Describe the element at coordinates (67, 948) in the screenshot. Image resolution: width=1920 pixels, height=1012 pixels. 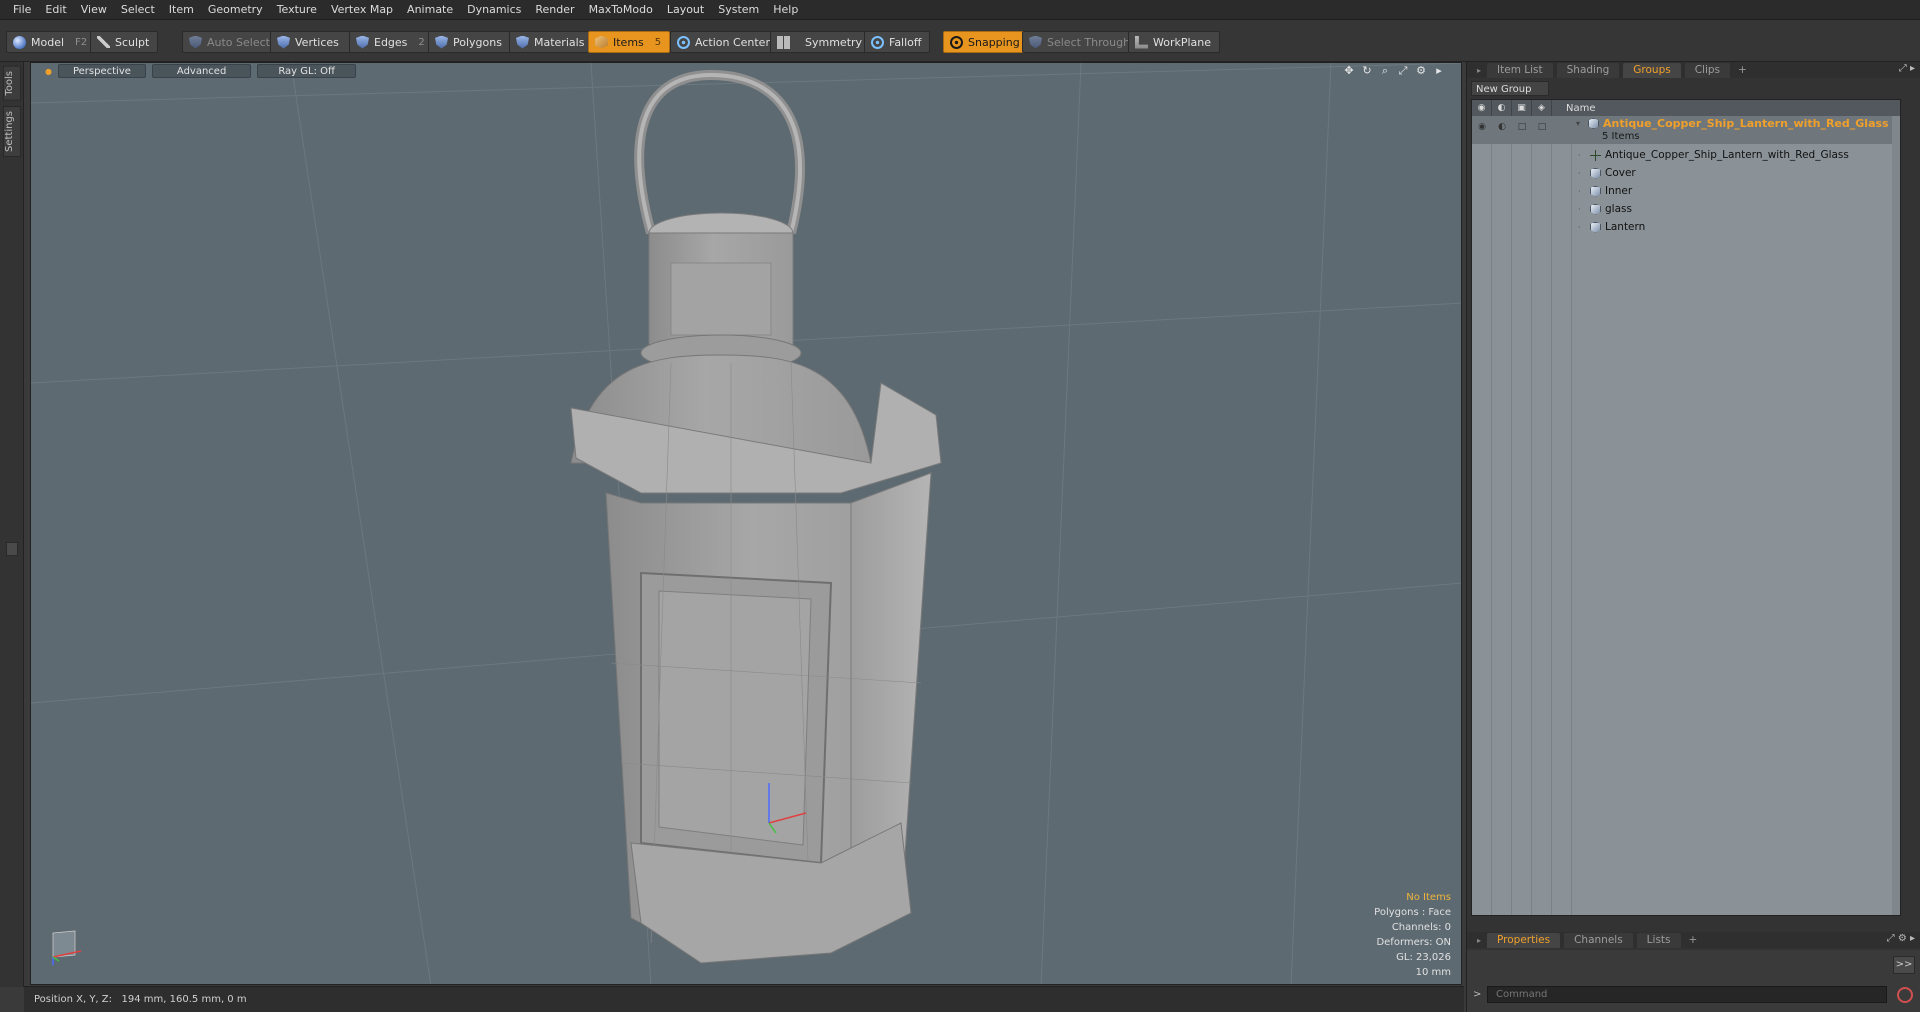
I see `axis-gizmo` at that location.